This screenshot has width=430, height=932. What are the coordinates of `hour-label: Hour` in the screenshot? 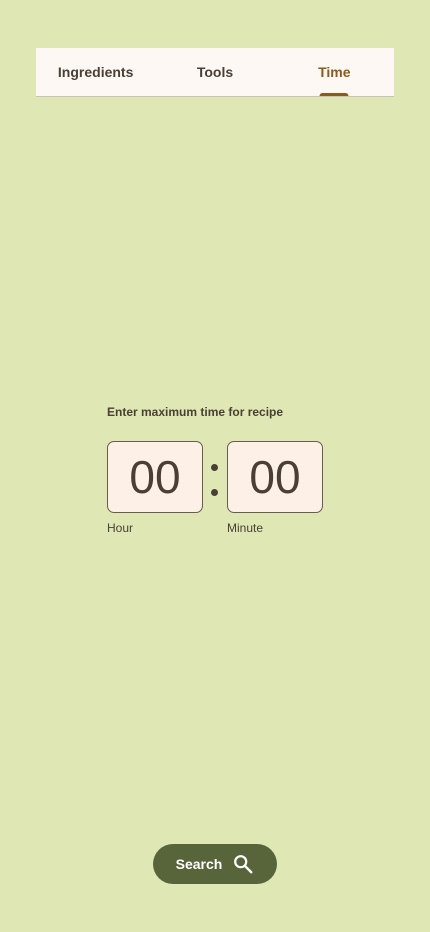 It's located at (120, 528).